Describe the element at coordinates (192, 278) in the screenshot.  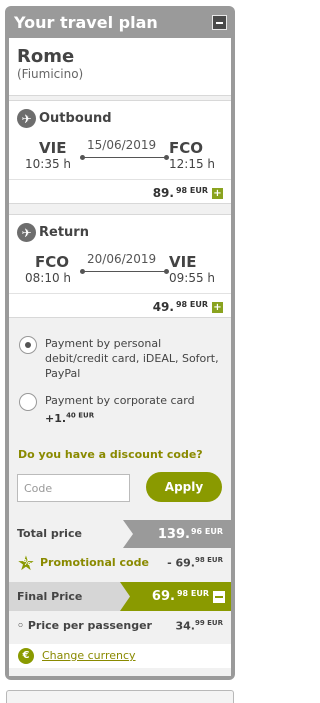
I see `return-to-time: 09:55 h` at that location.